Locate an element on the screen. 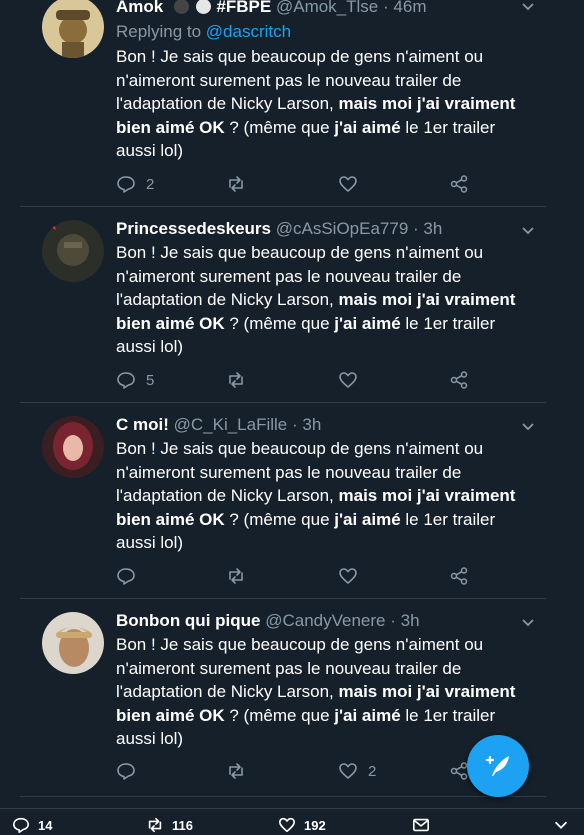 This screenshot has height=835, width=584. bottom-retweet-button: 116 is located at coordinates (169, 825).